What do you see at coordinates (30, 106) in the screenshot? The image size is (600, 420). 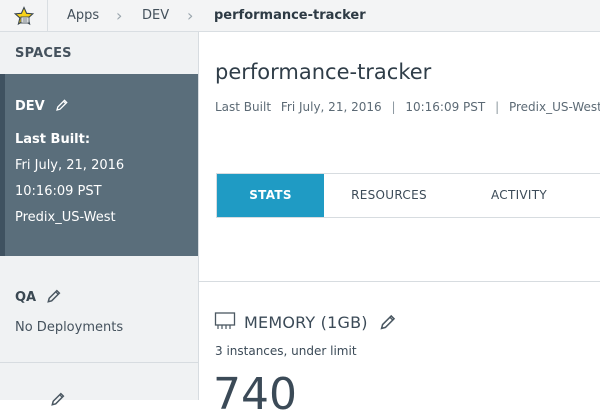 I see `space-name: DEV` at bounding box center [30, 106].